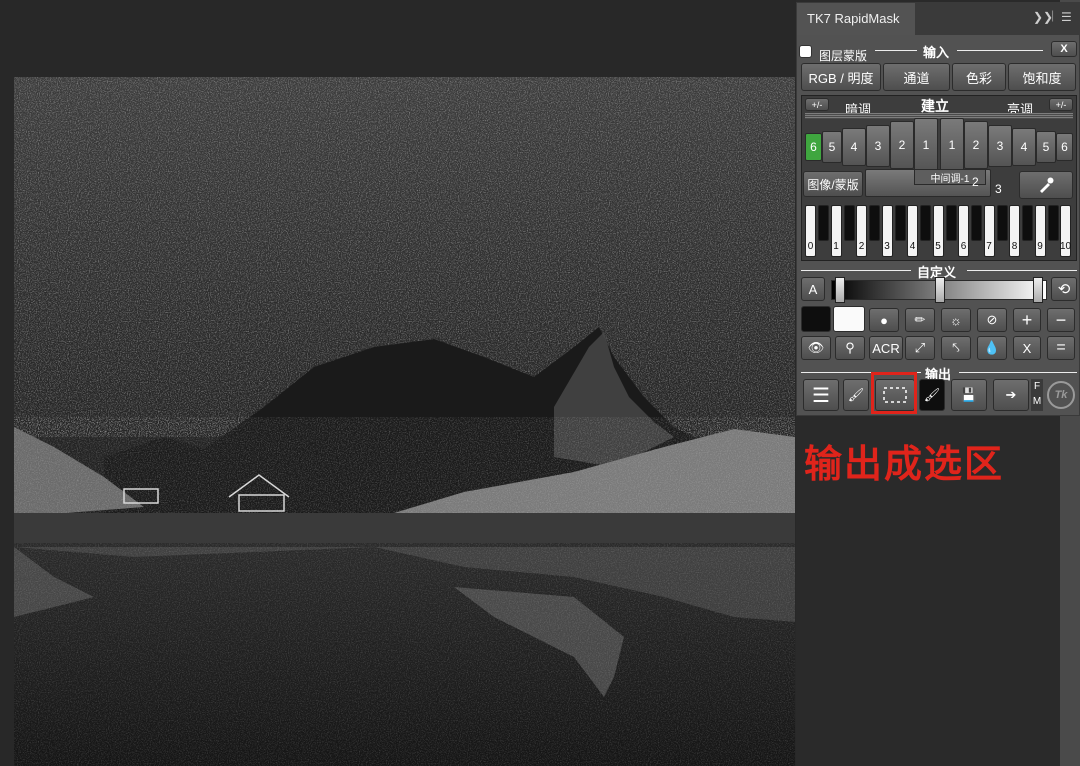 The image size is (1080, 766). I want to click on drop-button: 💧, so click(992, 348).